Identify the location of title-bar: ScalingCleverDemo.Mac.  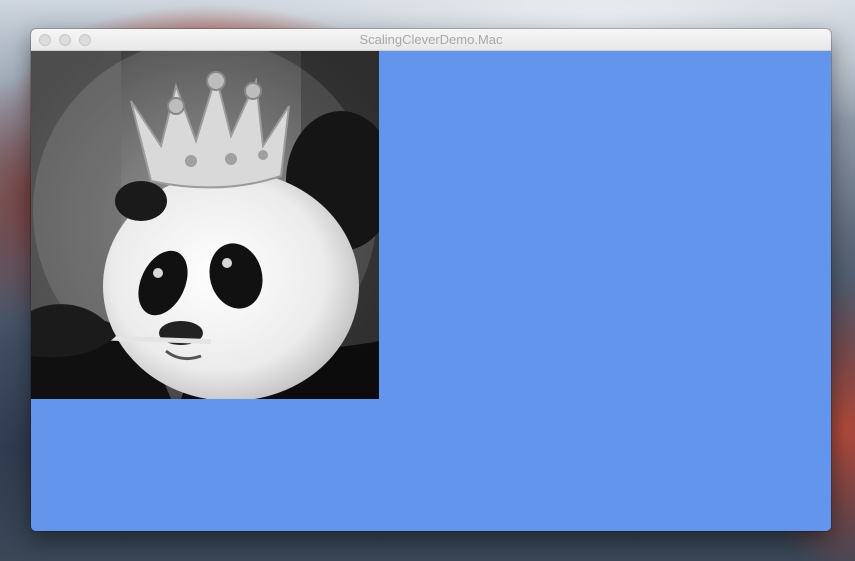
(431, 40).